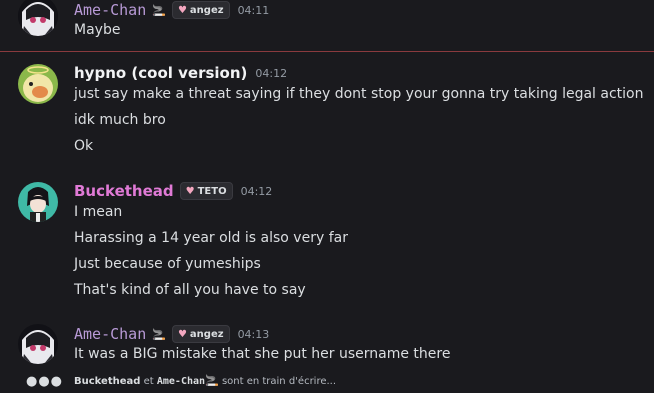  Describe the element at coordinates (167, 264) in the screenshot. I see `message-text: Just because of yumeships` at that location.